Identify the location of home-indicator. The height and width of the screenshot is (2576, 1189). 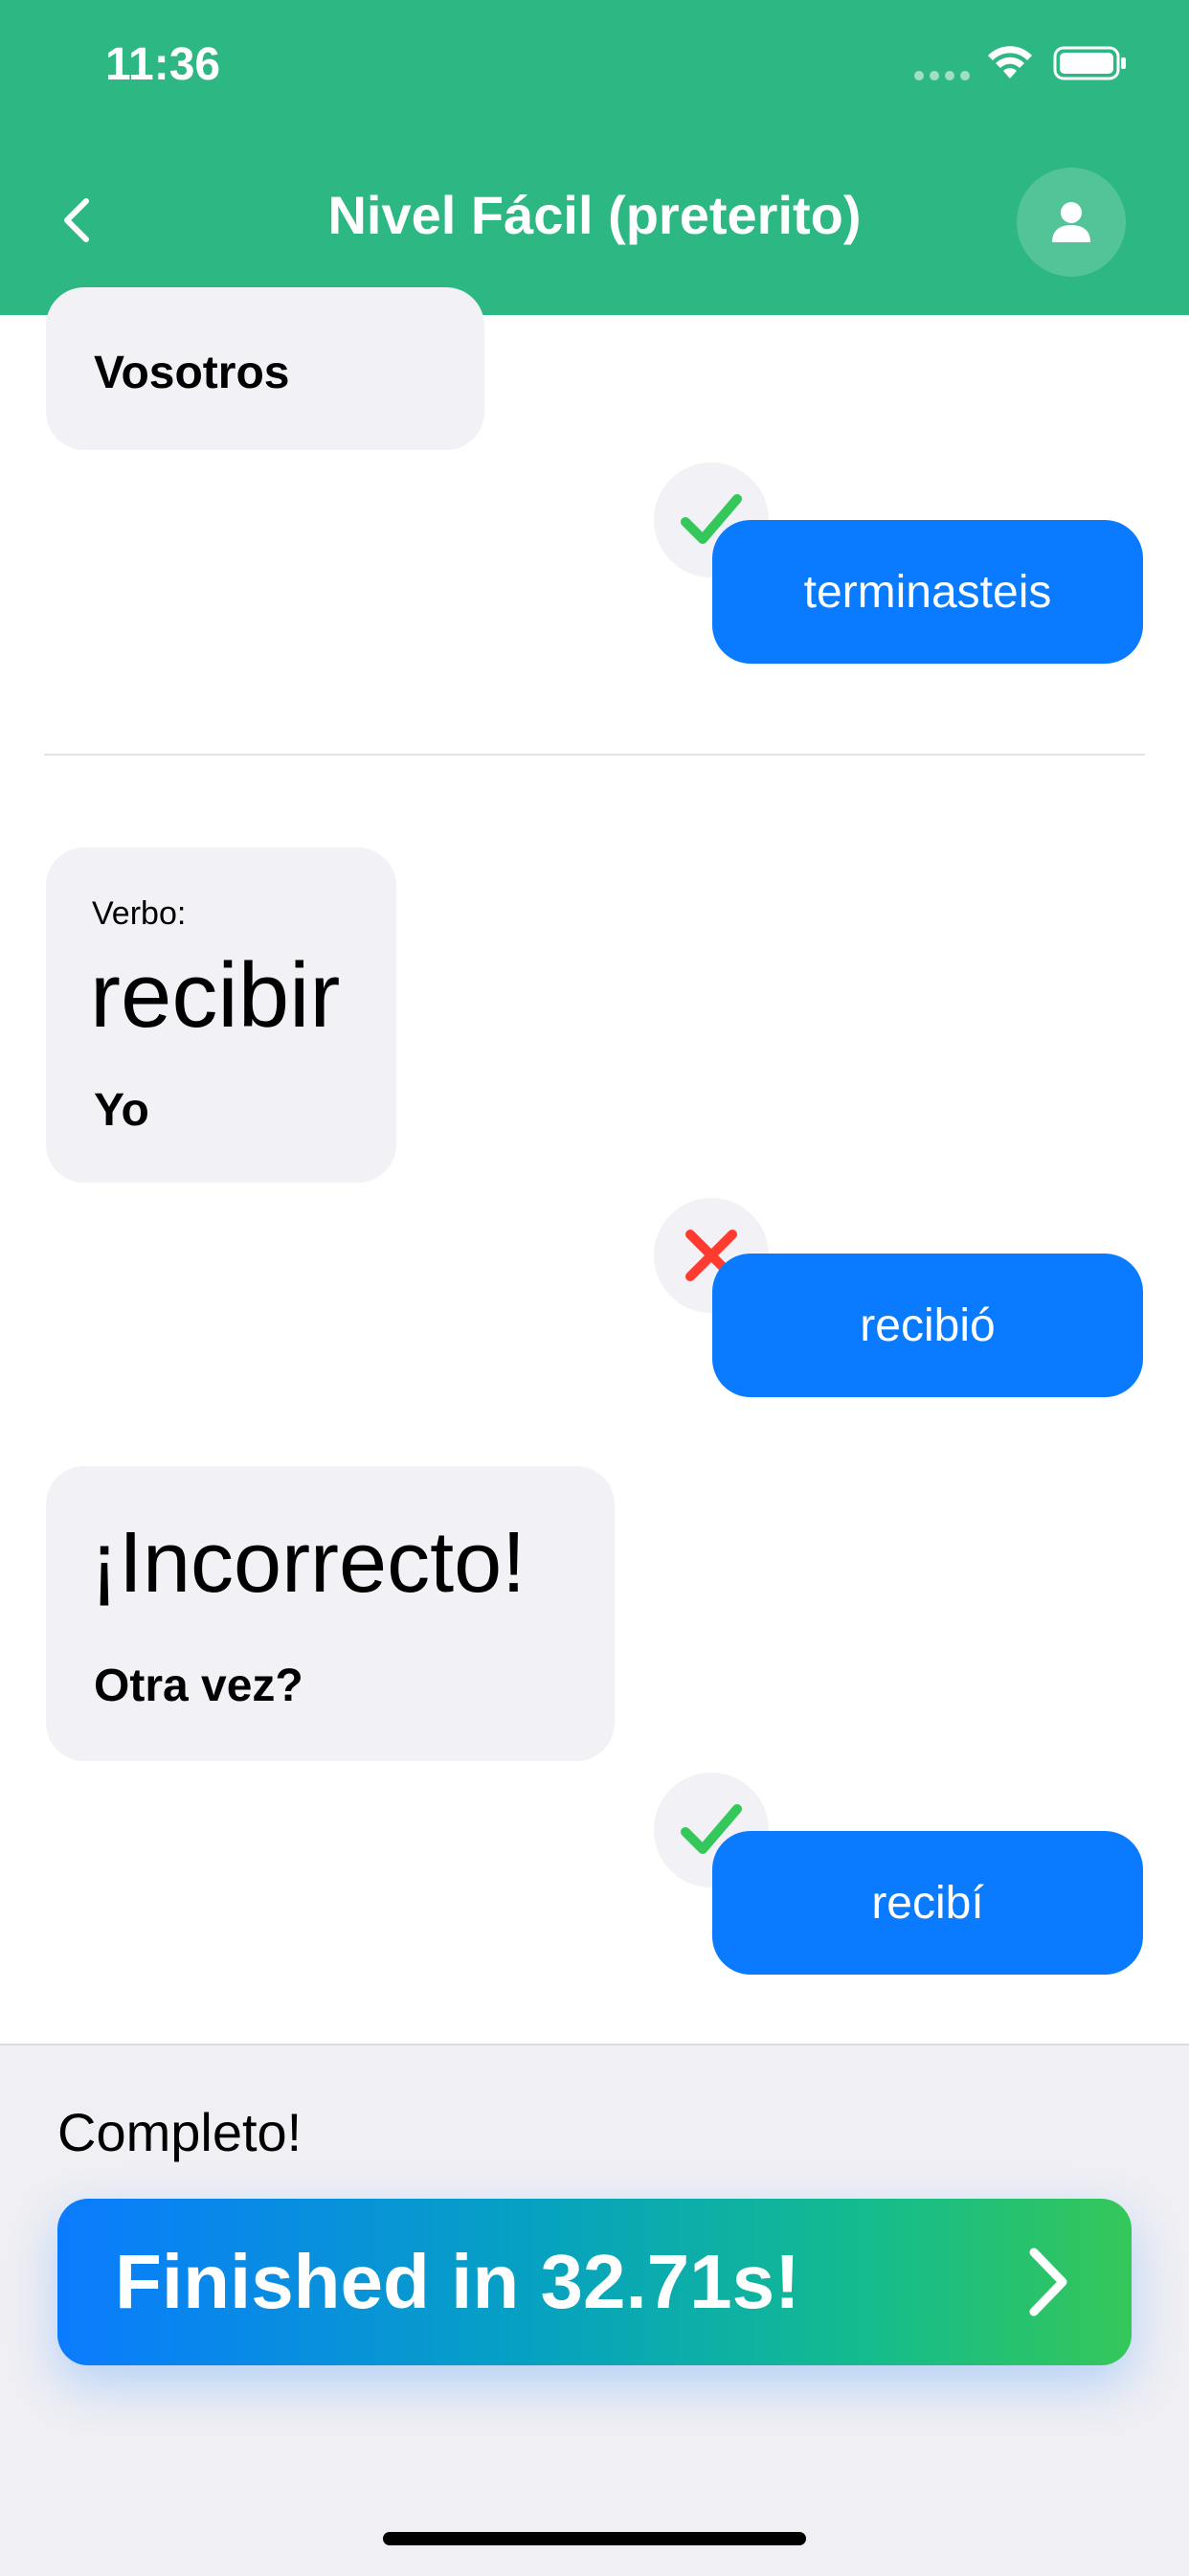
(594, 2538).